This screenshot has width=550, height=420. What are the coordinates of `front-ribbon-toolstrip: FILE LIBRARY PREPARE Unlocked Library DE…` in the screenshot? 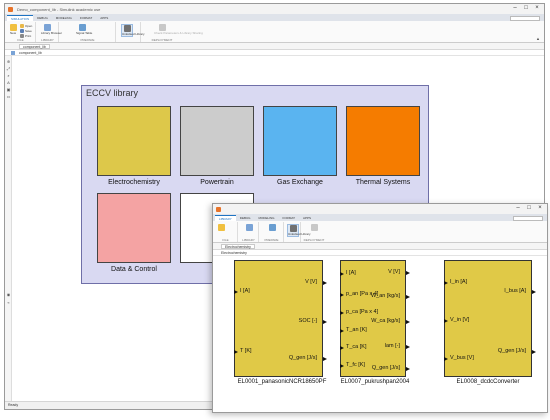 It's located at (380, 232).